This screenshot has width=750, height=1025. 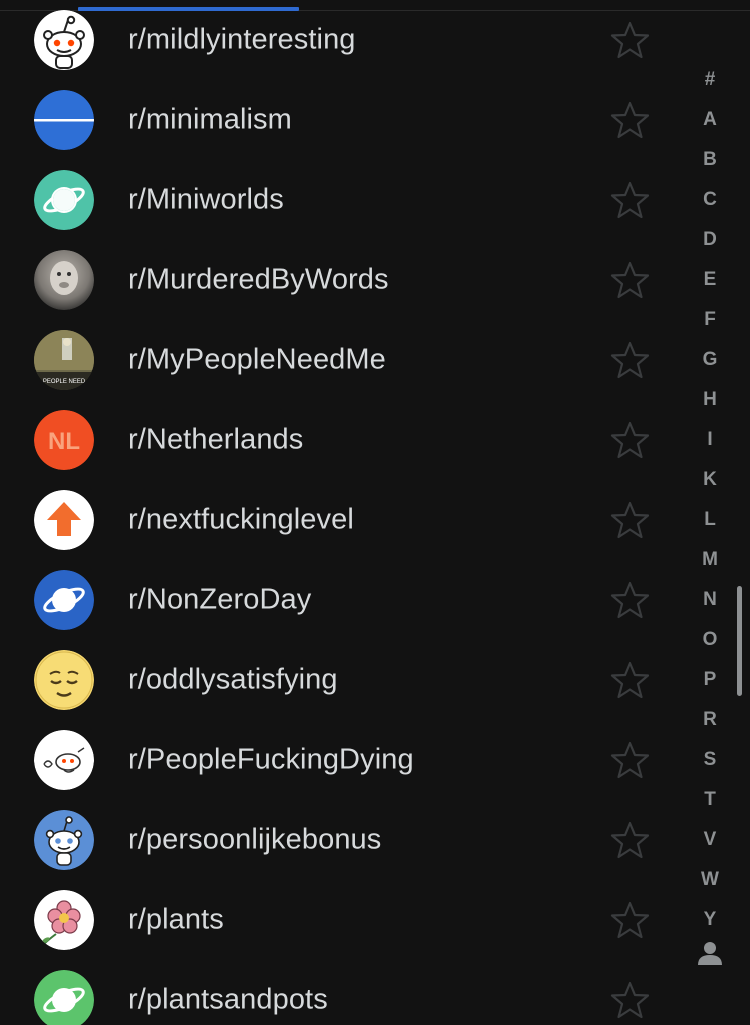 What do you see at coordinates (345, 600) in the screenshot?
I see `community-row-nonzeroday: r/NonZeroDay` at bounding box center [345, 600].